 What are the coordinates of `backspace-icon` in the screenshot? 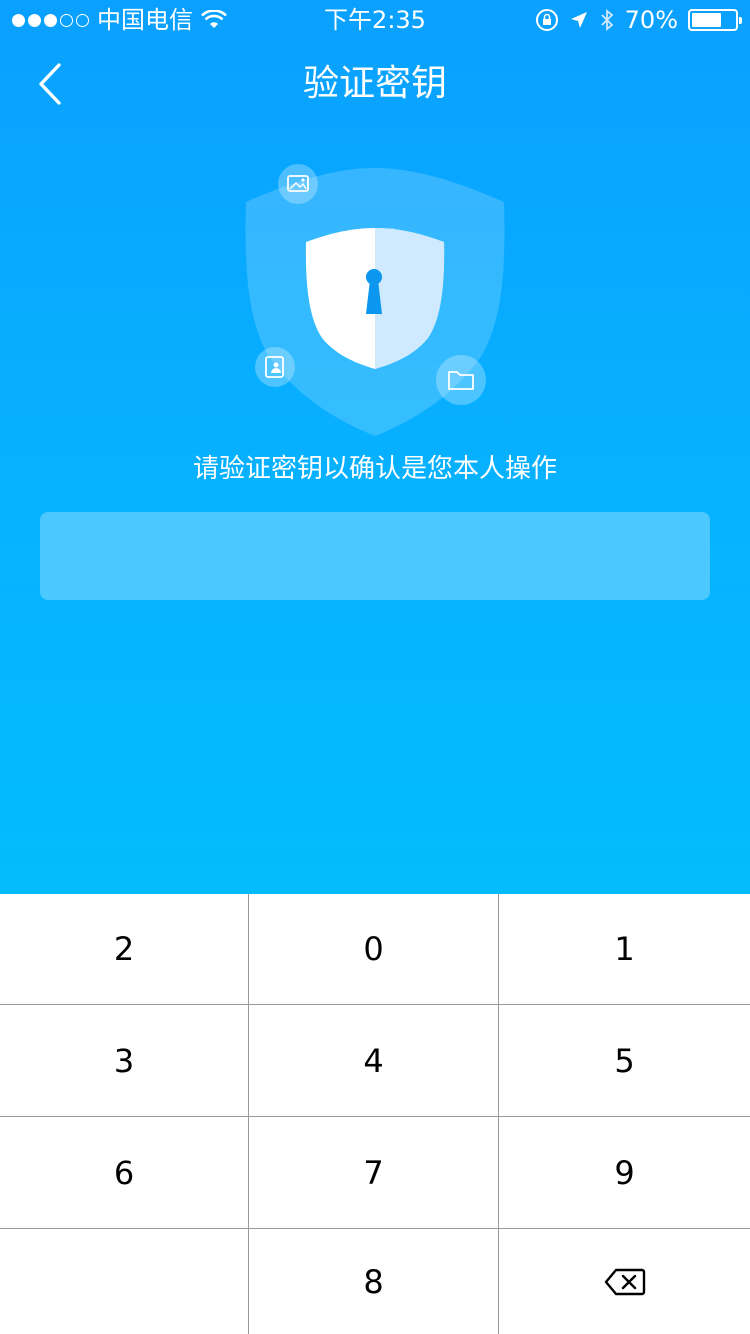 It's located at (624, 1281).